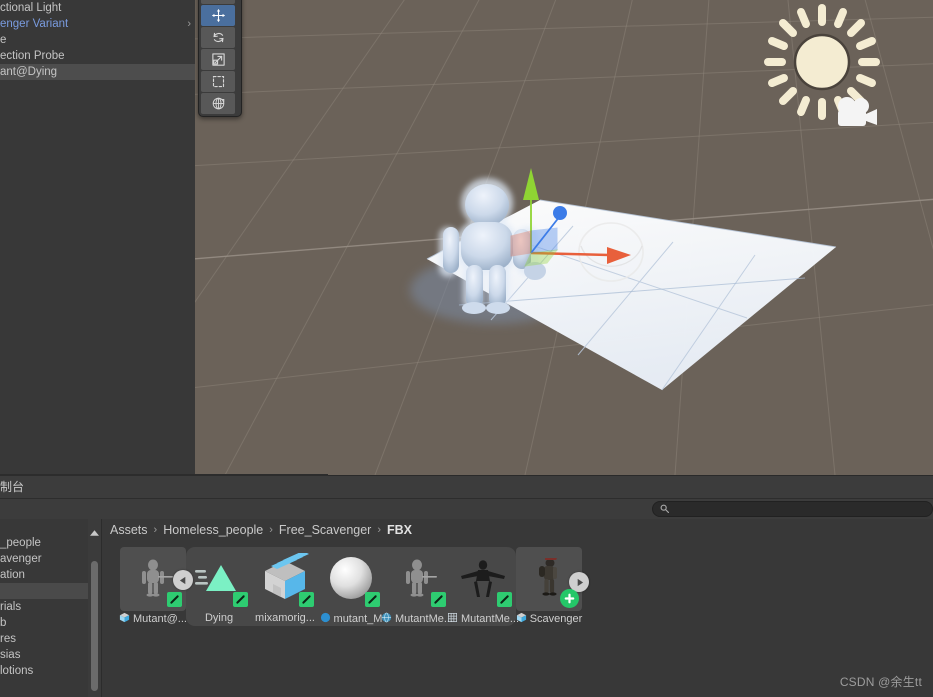  I want to click on project-tree-item: rials, so click(44, 607).